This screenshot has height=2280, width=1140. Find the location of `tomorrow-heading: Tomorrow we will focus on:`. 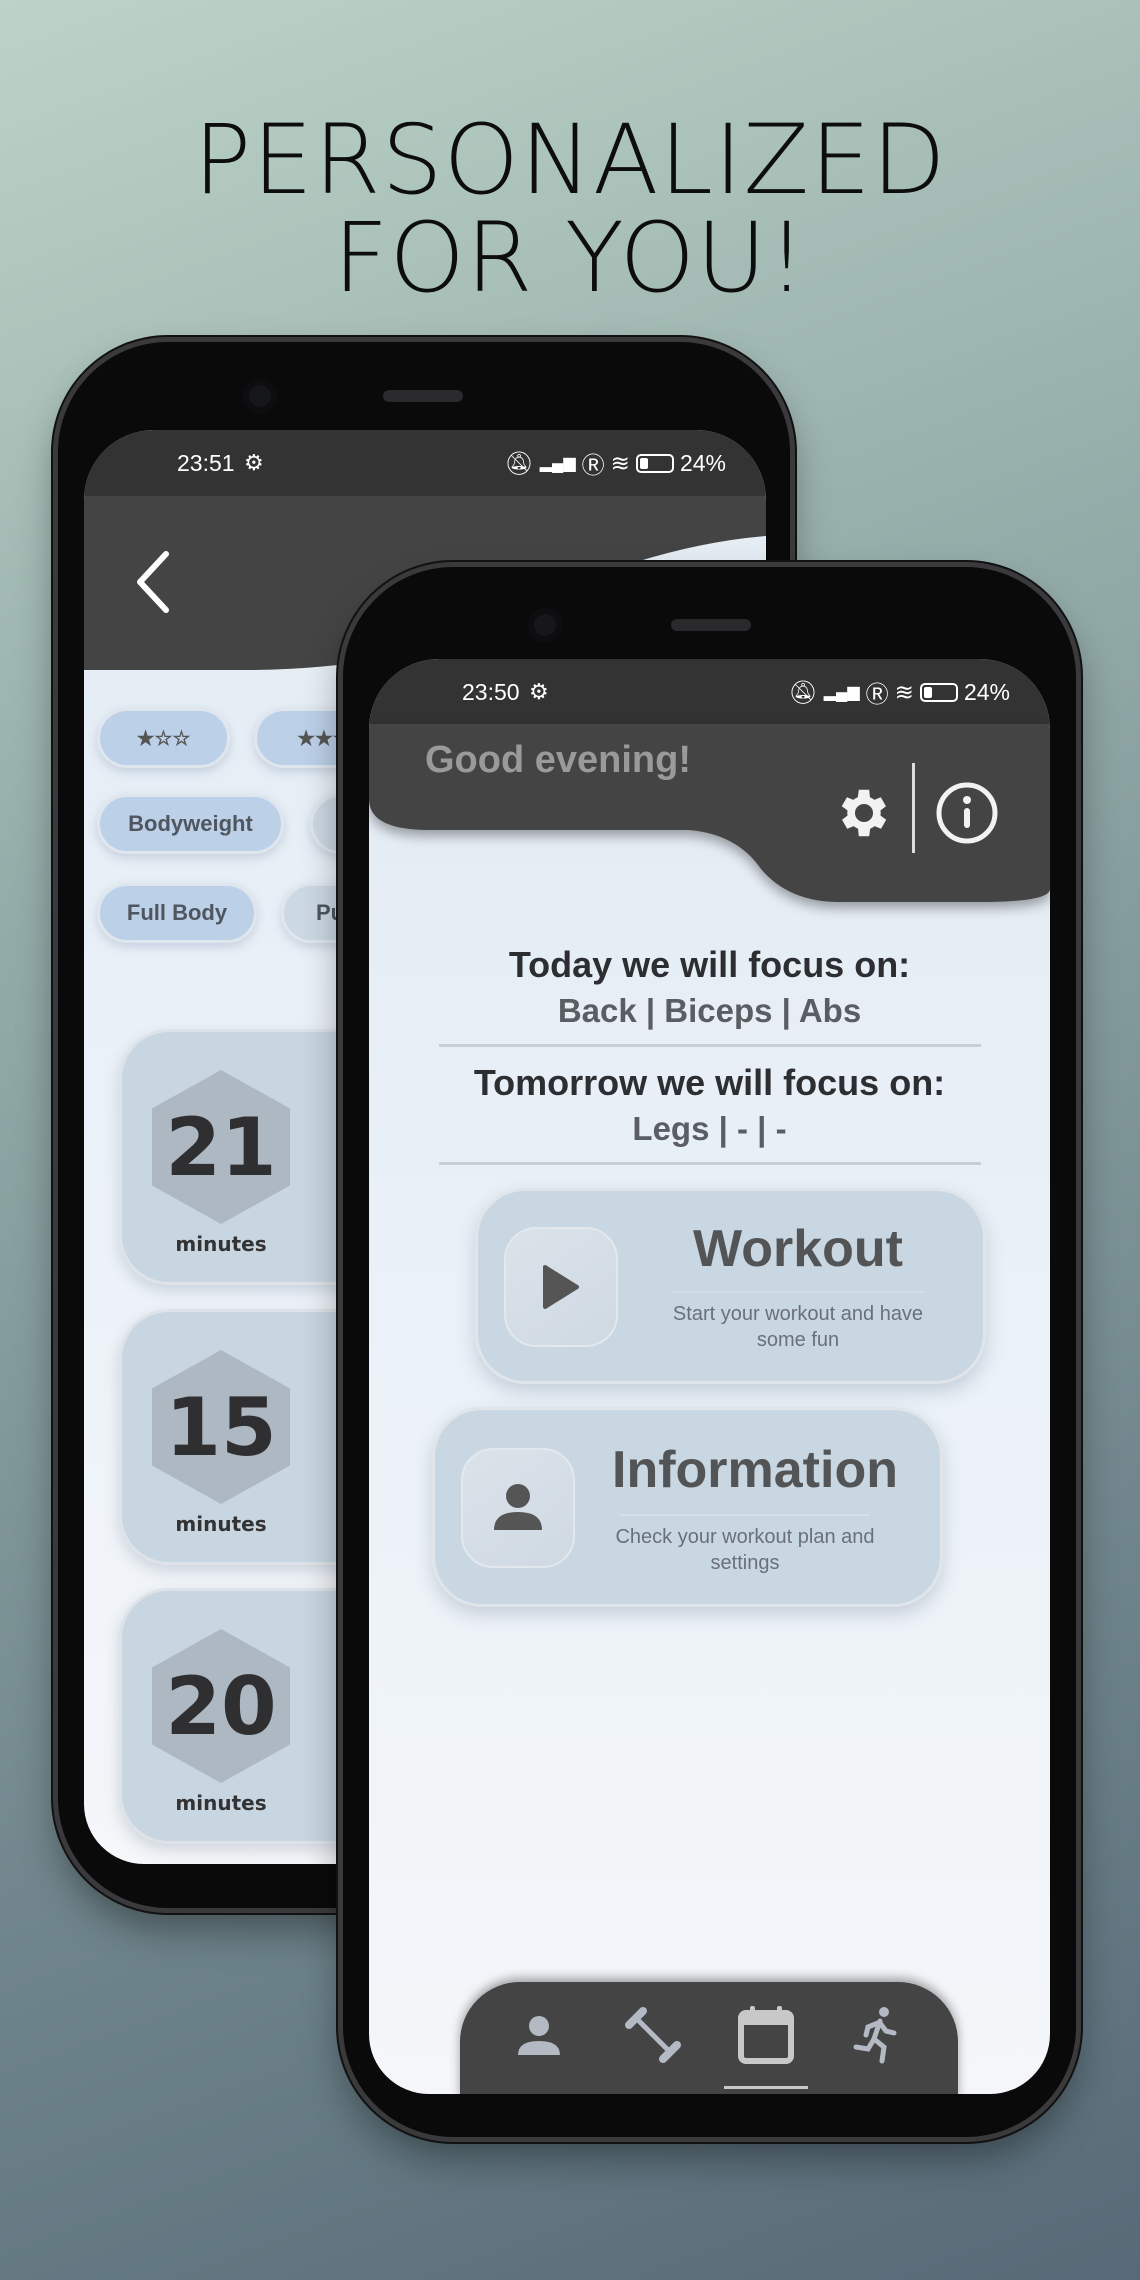

tomorrow-heading: Tomorrow we will focus on: is located at coordinates (709, 1082).